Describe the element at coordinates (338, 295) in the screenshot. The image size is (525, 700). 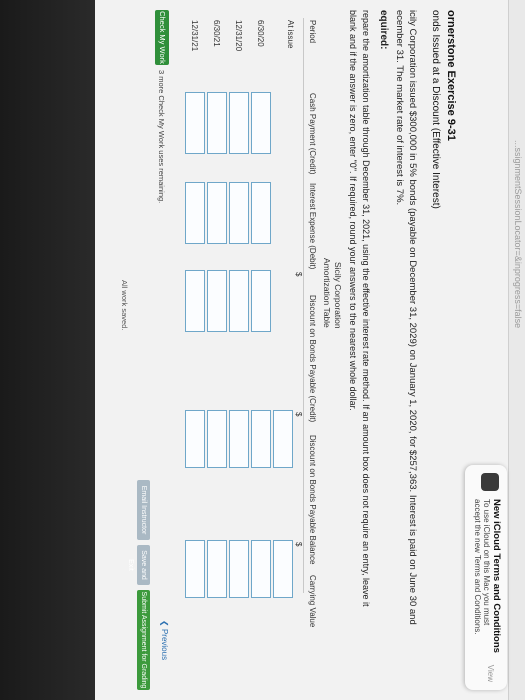
I see `table-company: Sicily Corporation` at that location.